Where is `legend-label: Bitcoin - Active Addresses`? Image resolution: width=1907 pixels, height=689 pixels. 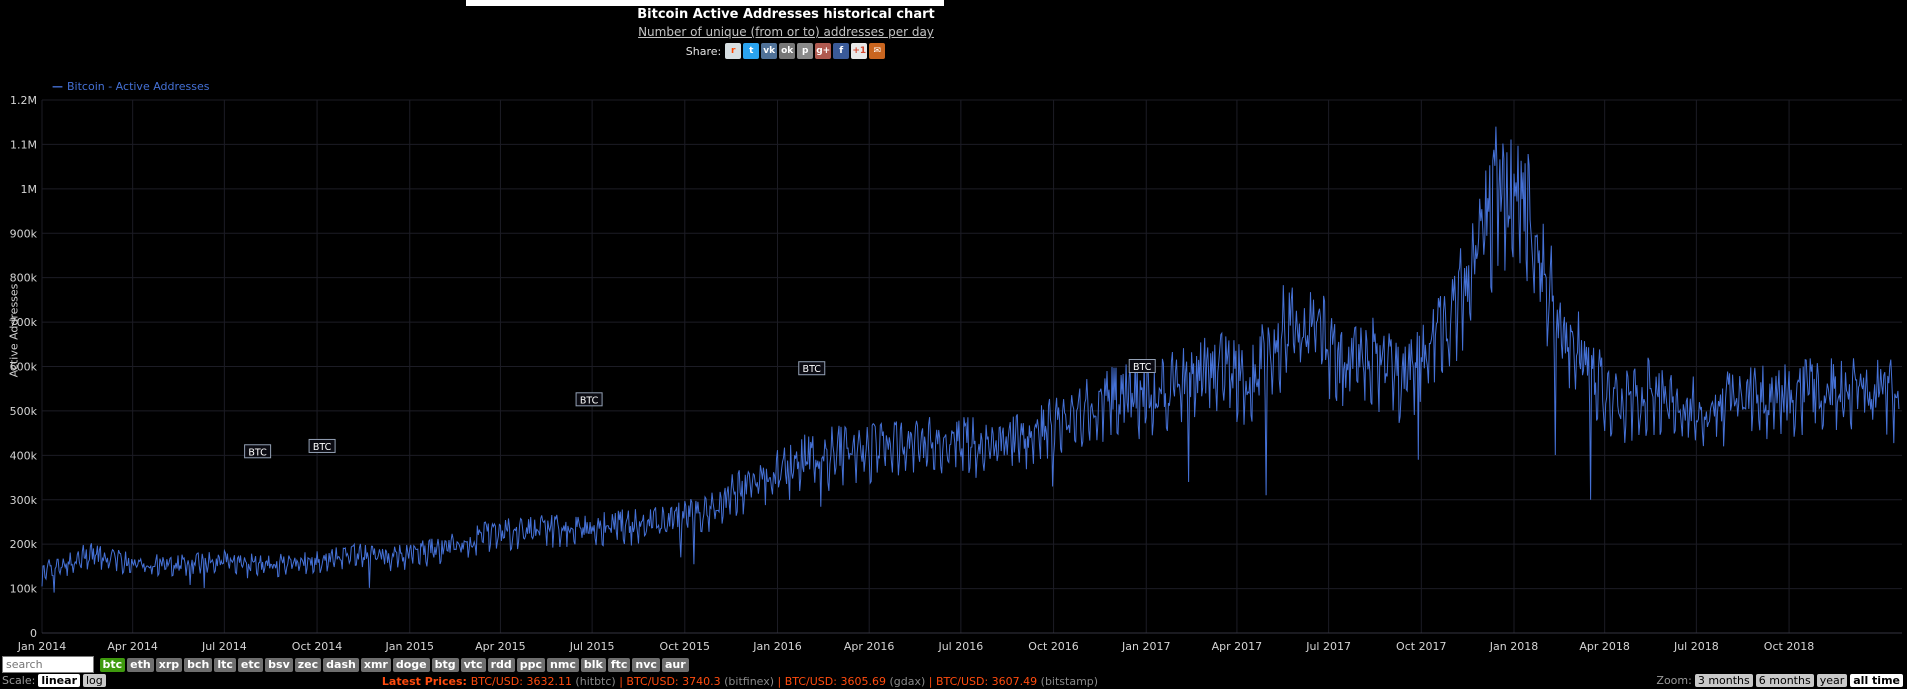
legend-label: Bitcoin - Active Addresses is located at coordinates (138, 86).